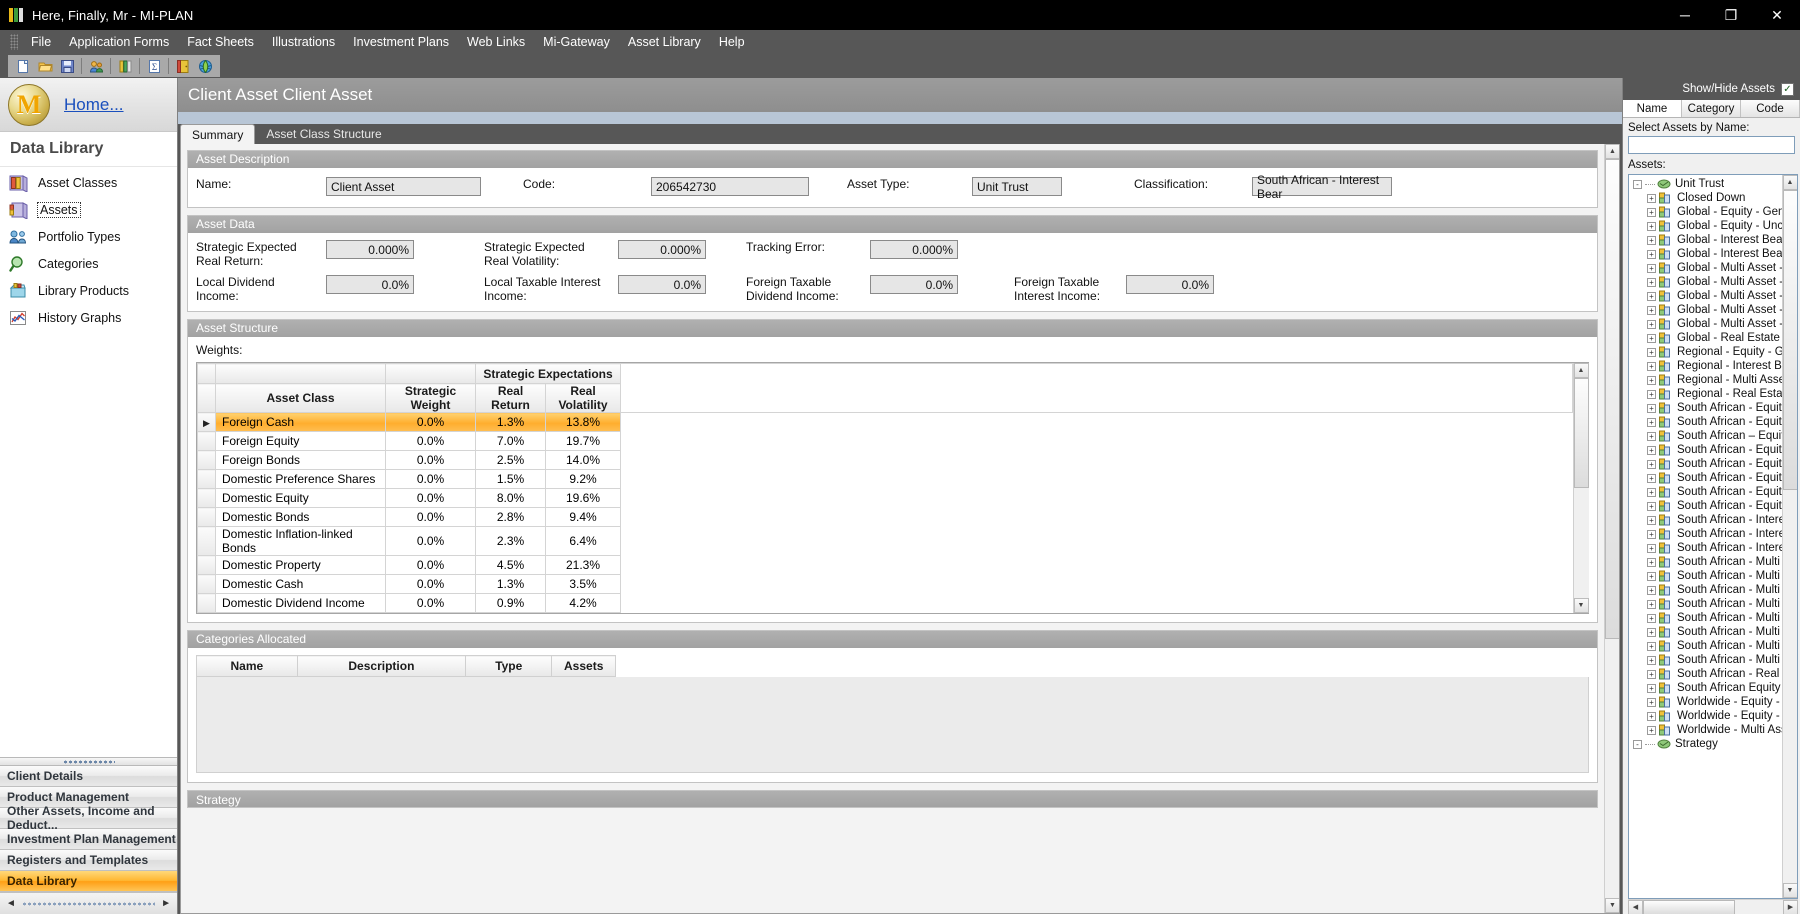  Describe the element at coordinates (1612, 905) in the screenshot. I see `scroll-down-icon: ▼` at that location.